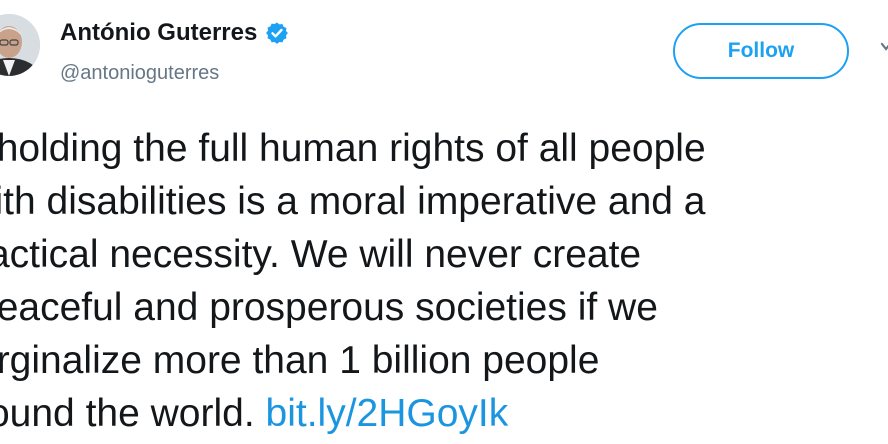 This screenshot has width=888, height=444. I want to click on tweet-line-6-text: round the world., so click(133, 413).